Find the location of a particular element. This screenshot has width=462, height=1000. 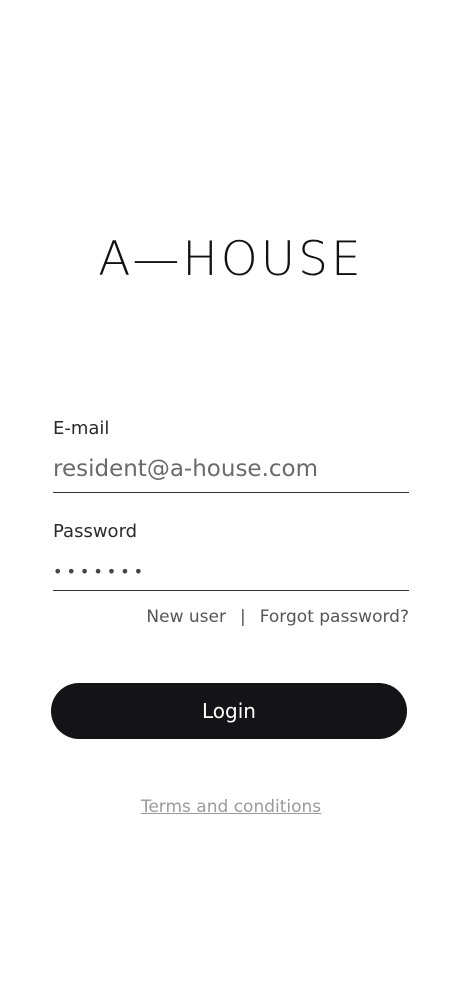

password-field is located at coordinates (231, 573).